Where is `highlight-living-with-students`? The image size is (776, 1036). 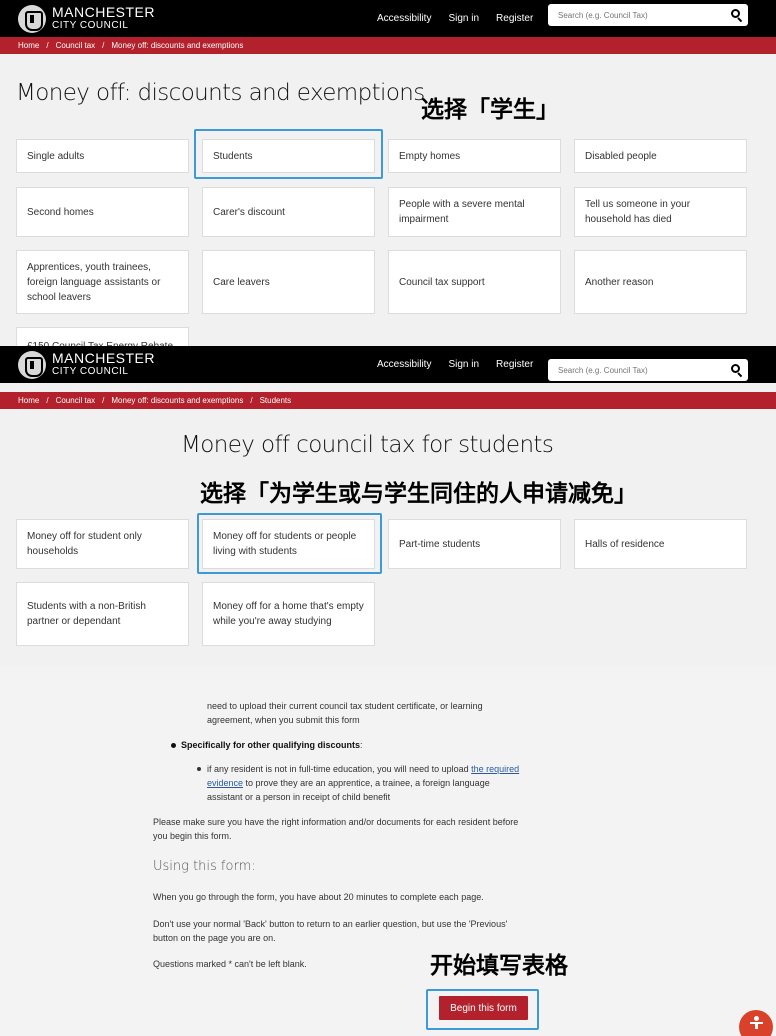
highlight-living-with-students is located at coordinates (289, 543).